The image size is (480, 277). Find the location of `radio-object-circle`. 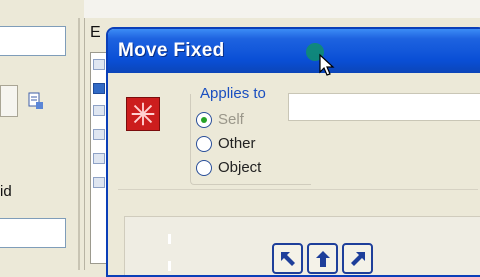

radio-object-circle is located at coordinates (204, 168).